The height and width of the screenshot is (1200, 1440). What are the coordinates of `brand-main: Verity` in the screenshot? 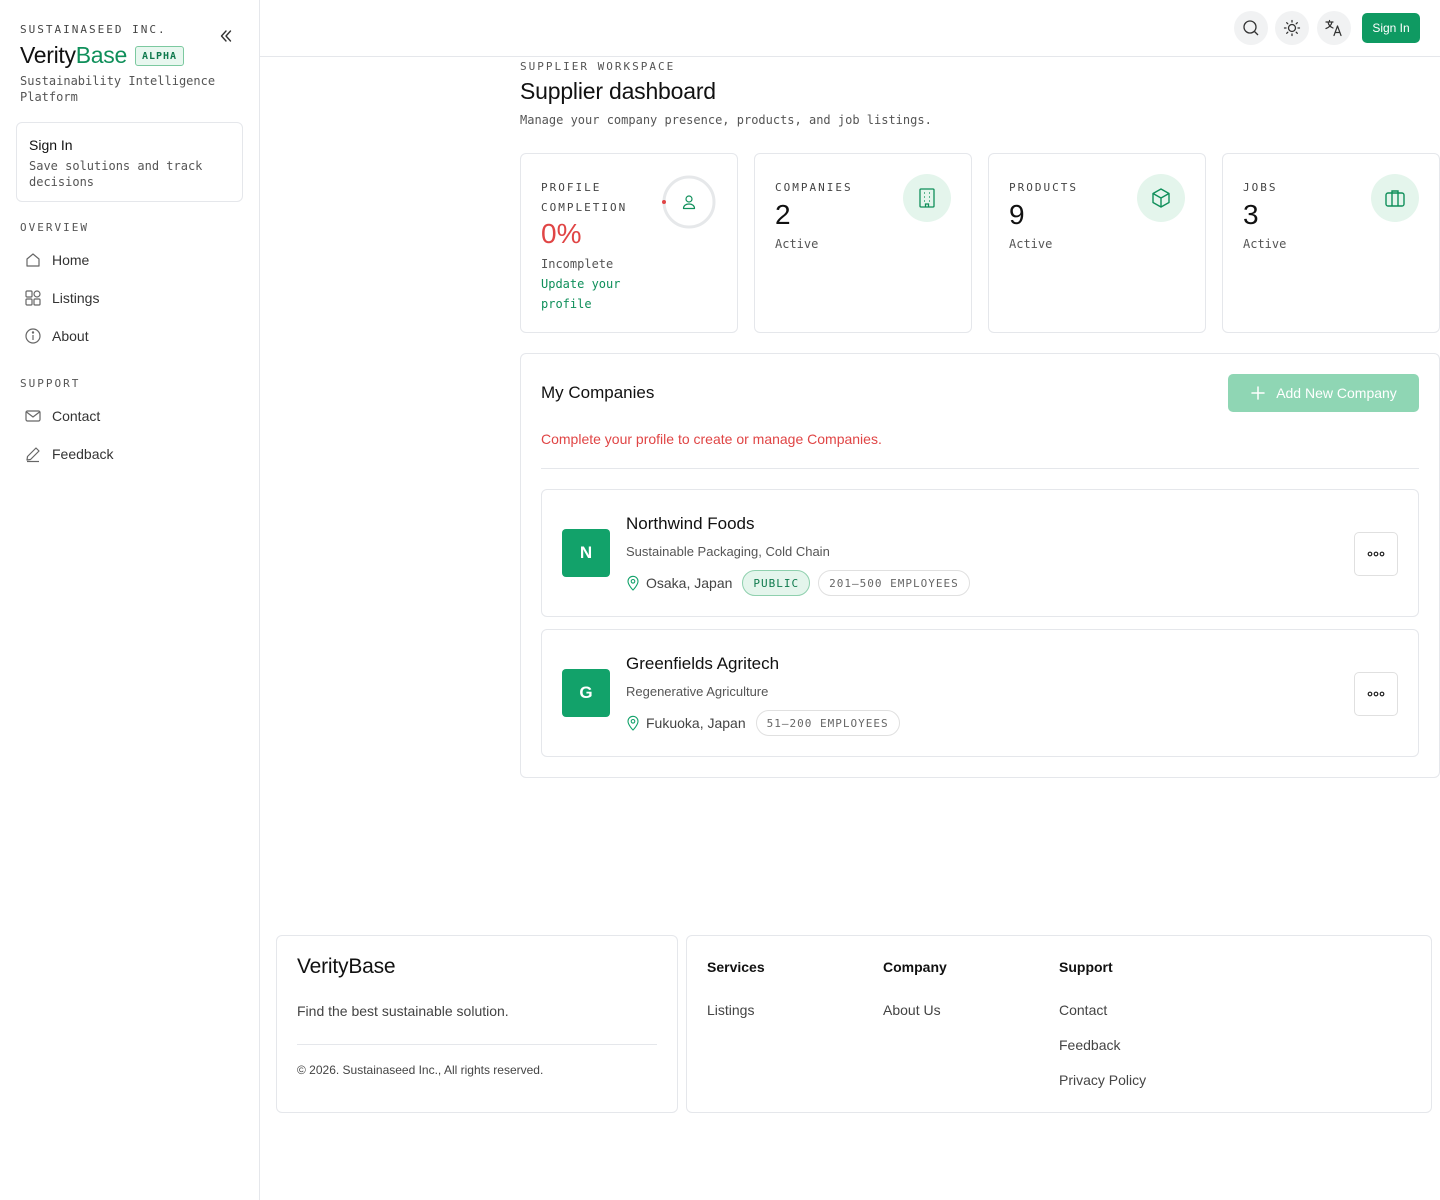 It's located at (48, 55).